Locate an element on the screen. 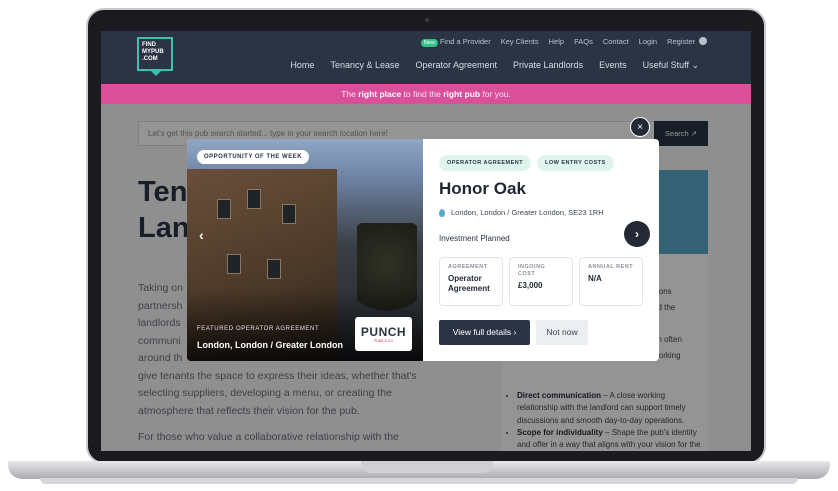 The width and height of the screenshot is (838, 491). brand-logo-sub: PUBS & CO is located at coordinates (383, 341).